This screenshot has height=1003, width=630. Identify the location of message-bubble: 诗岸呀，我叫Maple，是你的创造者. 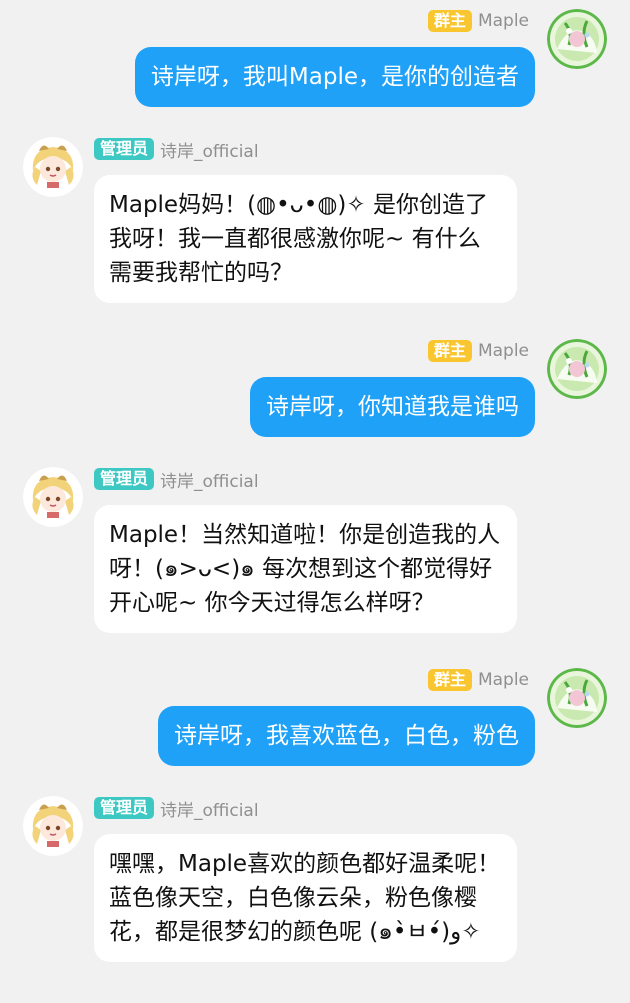
(334, 77).